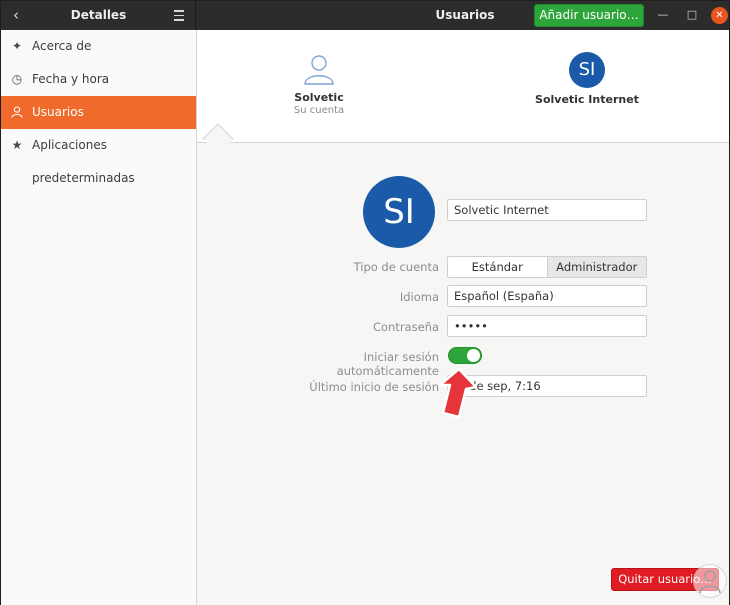 The width and height of the screenshot is (730, 605). What do you see at coordinates (17, 79) in the screenshot?
I see `clock-icon: ◷` at bounding box center [17, 79].